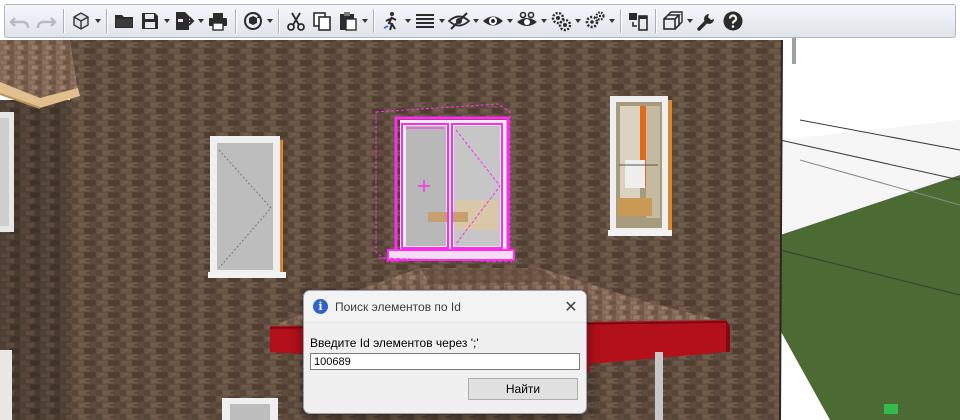 This screenshot has height=420, width=960. Describe the element at coordinates (445, 183) in the screenshot. I see `selected-window` at that location.